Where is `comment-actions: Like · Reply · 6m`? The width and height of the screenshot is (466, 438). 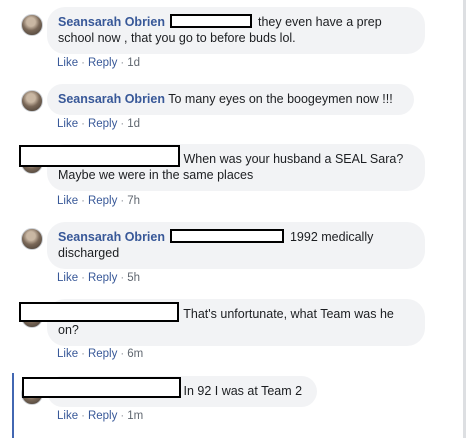 comment-actions: Like · Reply · 6m is located at coordinates (100, 354).